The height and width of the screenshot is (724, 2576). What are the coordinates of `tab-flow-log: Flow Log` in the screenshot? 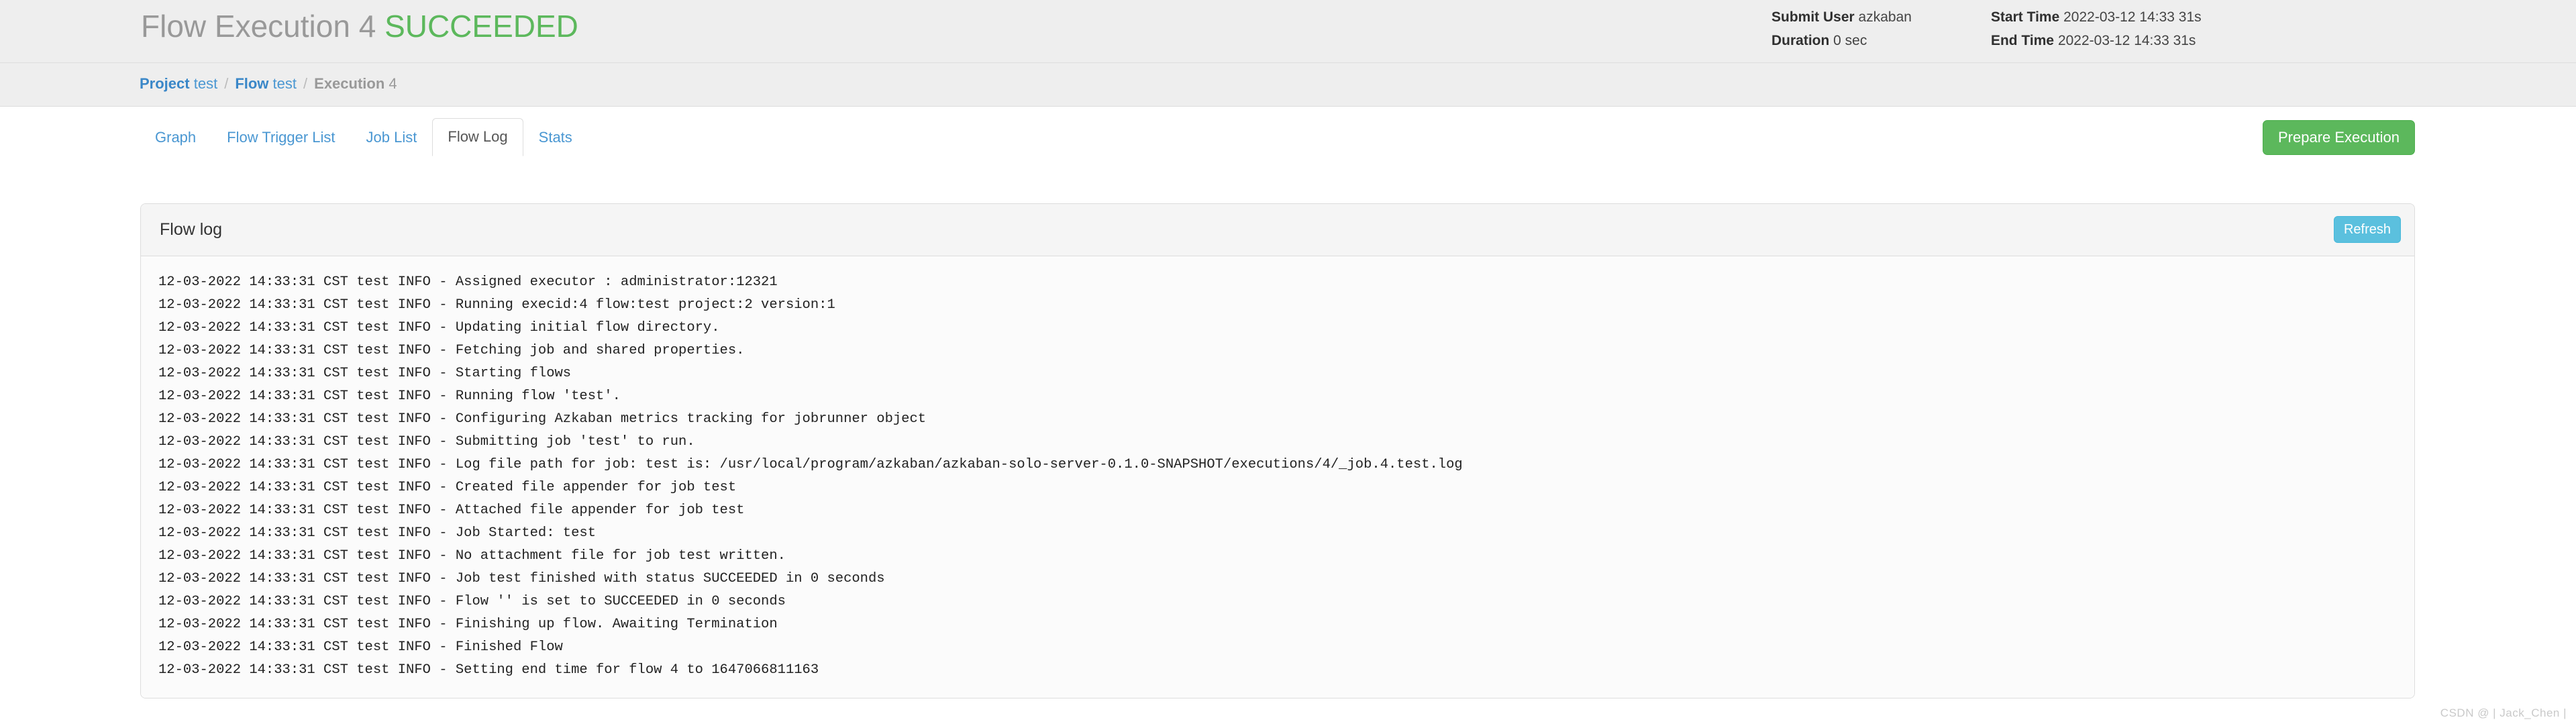 It's located at (477, 137).